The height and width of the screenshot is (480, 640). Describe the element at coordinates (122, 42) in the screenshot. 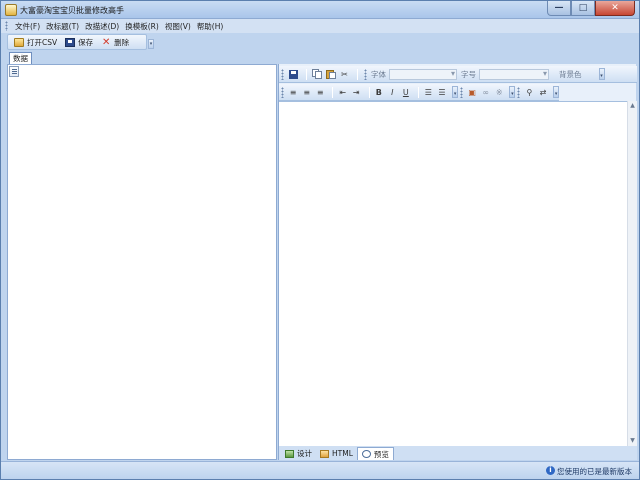

I see `delete-label: 删除` at that location.